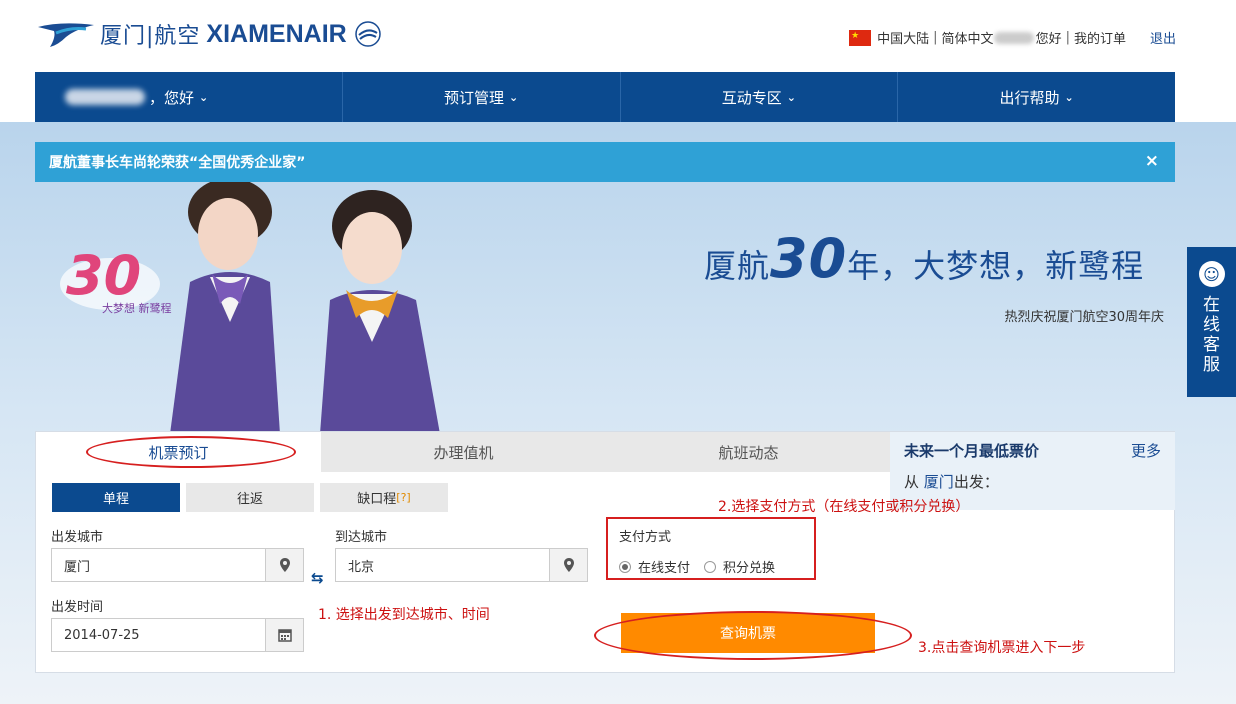  What do you see at coordinates (996, 266) in the screenshot?
I see `slogan-suffix: 年，大梦想，新鹭程` at bounding box center [996, 266].